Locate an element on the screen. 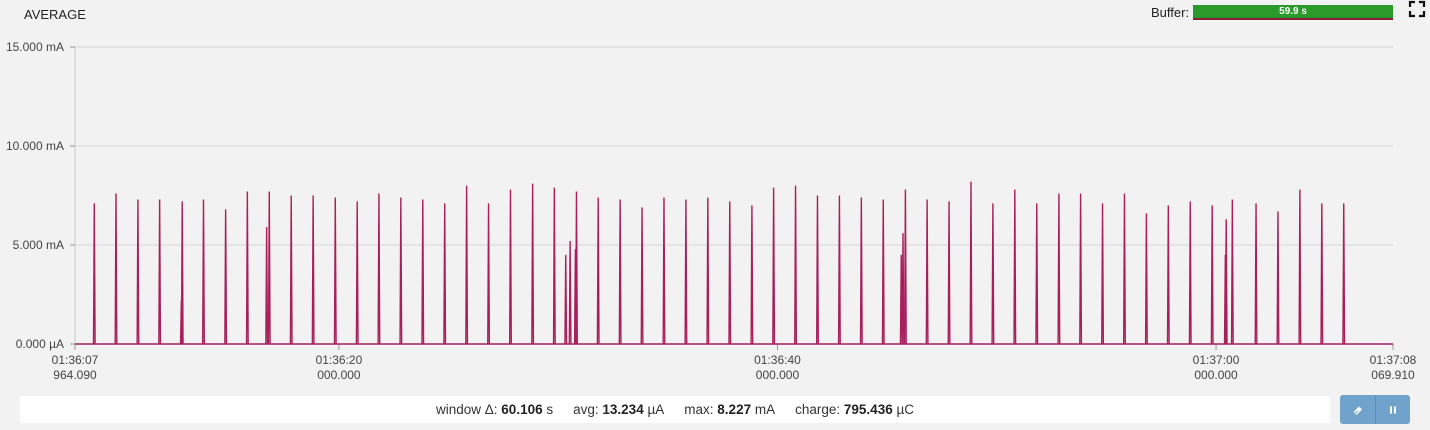  pause-button is located at coordinates (1392, 409).